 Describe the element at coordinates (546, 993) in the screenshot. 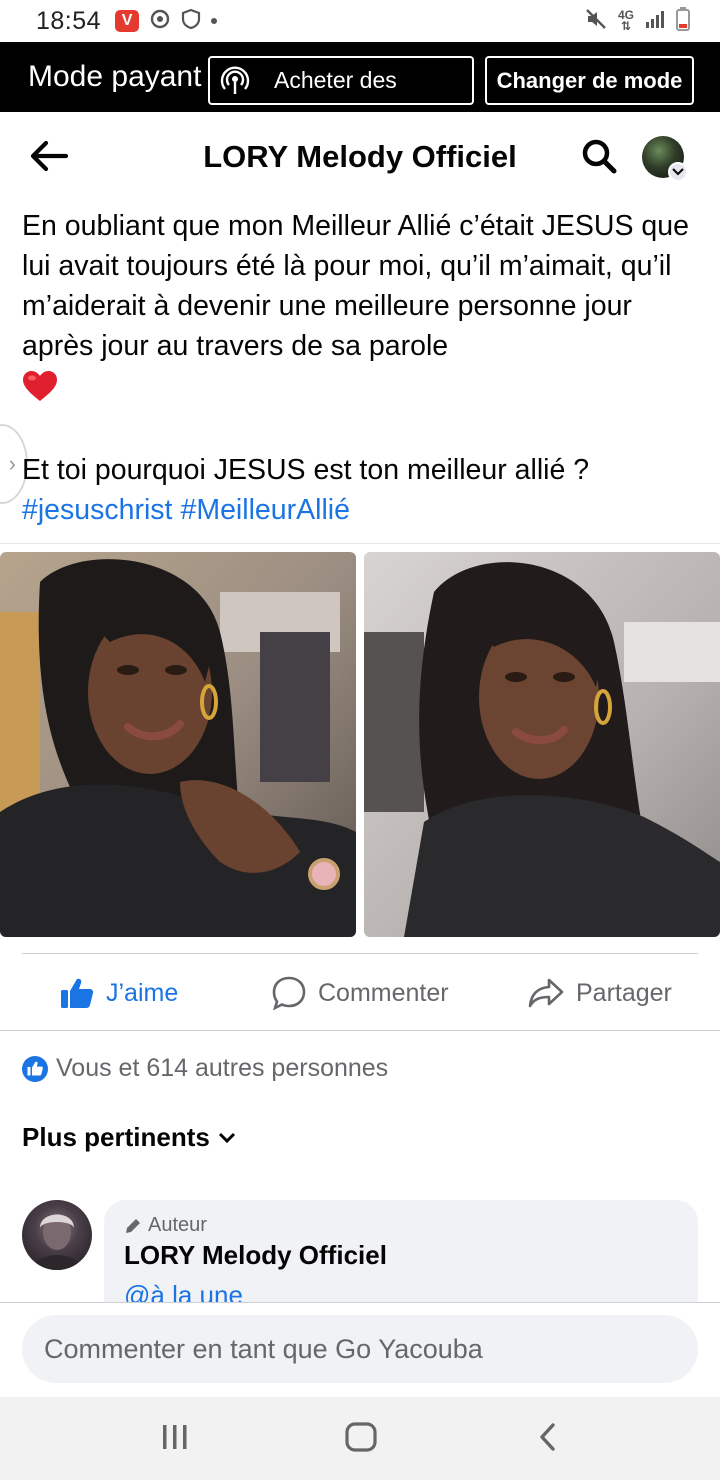

I see `share-arrow-icon` at that location.